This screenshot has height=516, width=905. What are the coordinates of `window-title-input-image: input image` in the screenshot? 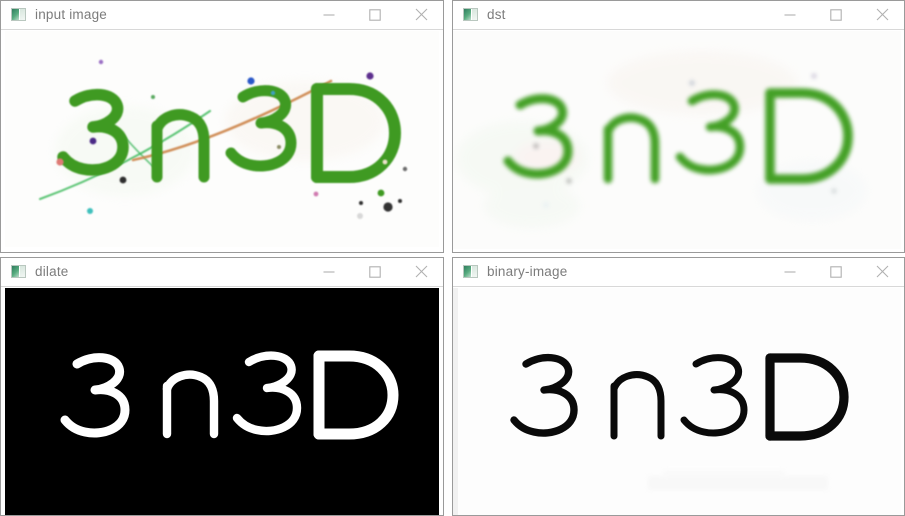 It's located at (71, 14).